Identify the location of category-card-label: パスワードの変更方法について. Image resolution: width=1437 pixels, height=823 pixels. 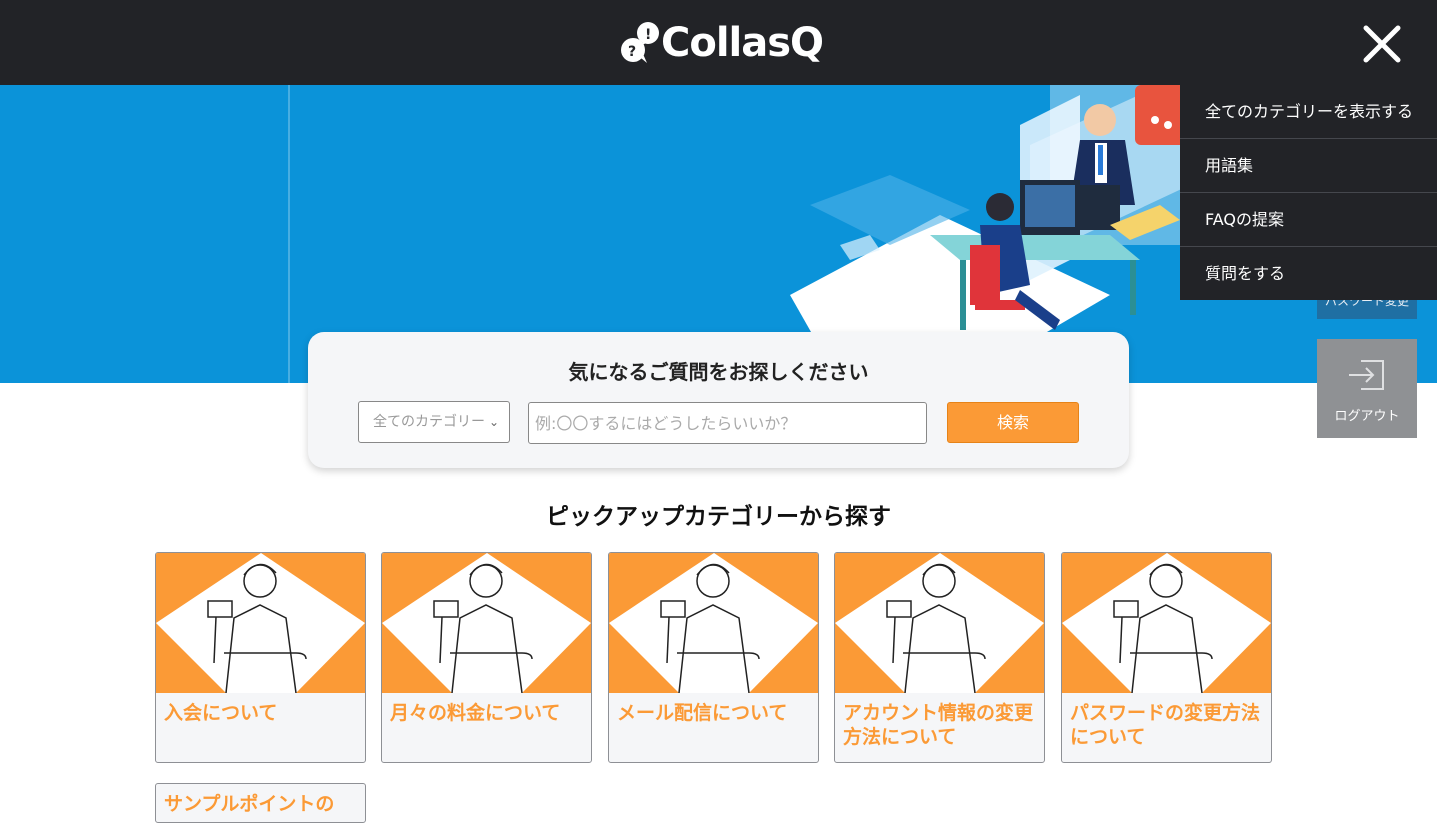
(1165, 725).